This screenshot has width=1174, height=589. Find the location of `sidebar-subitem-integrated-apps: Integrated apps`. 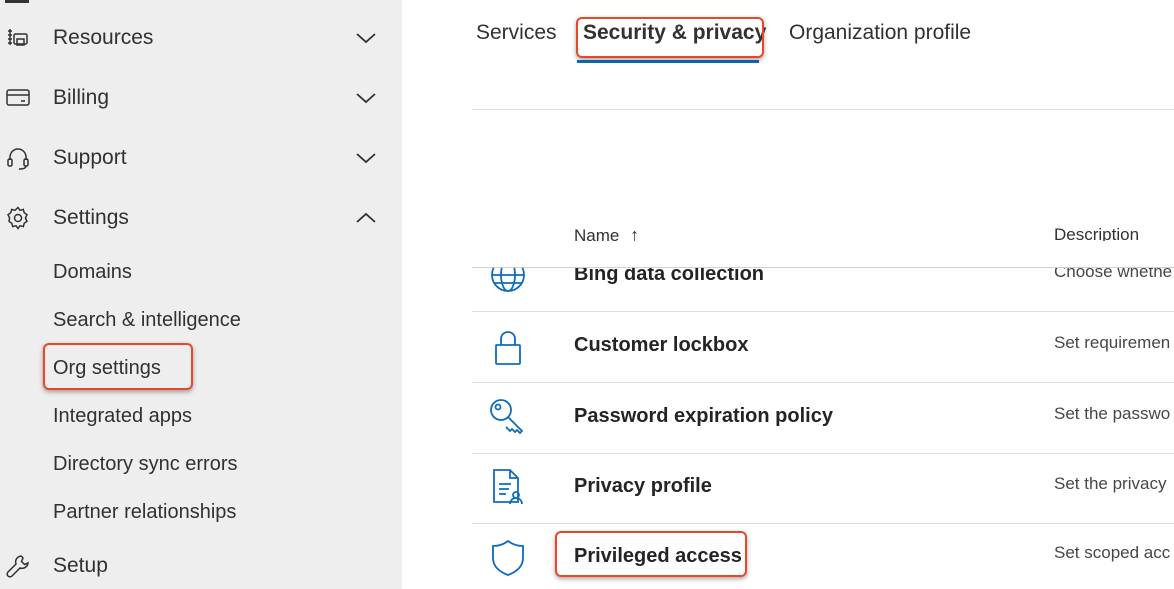

sidebar-subitem-integrated-apps: Integrated apps is located at coordinates (122, 416).